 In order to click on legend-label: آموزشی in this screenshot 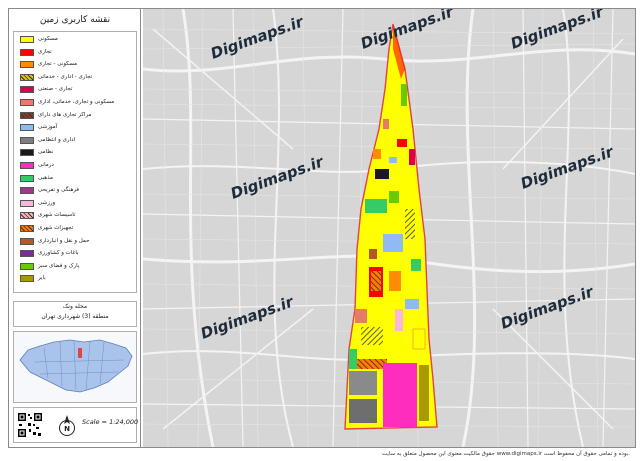, I will do `click(48, 127)`.